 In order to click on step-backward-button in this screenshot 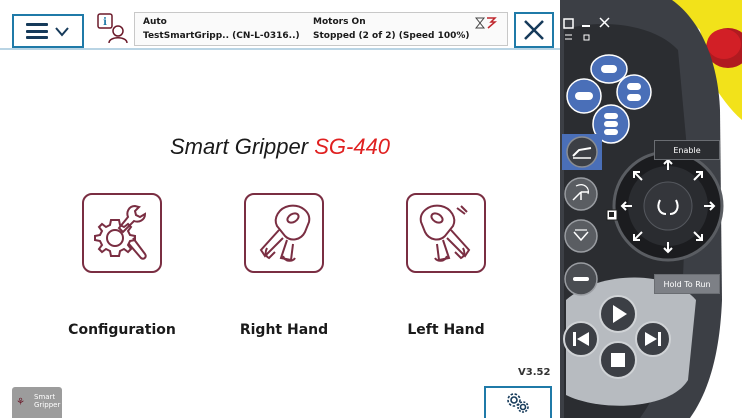, I will do `click(581, 339)`.